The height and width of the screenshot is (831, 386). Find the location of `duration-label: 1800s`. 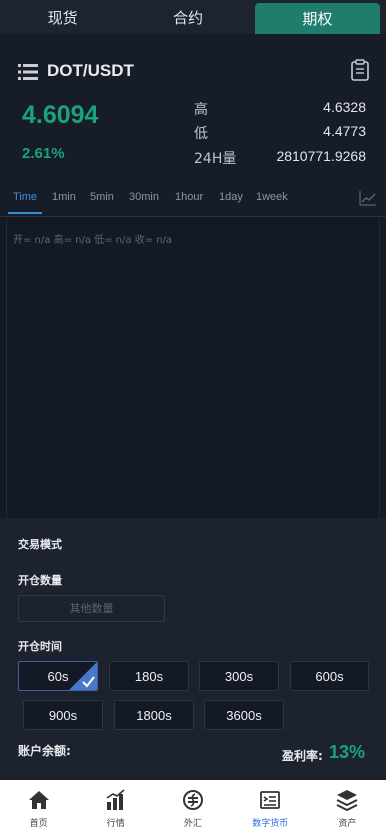

duration-label: 1800s is located at coordinates (154, 715).